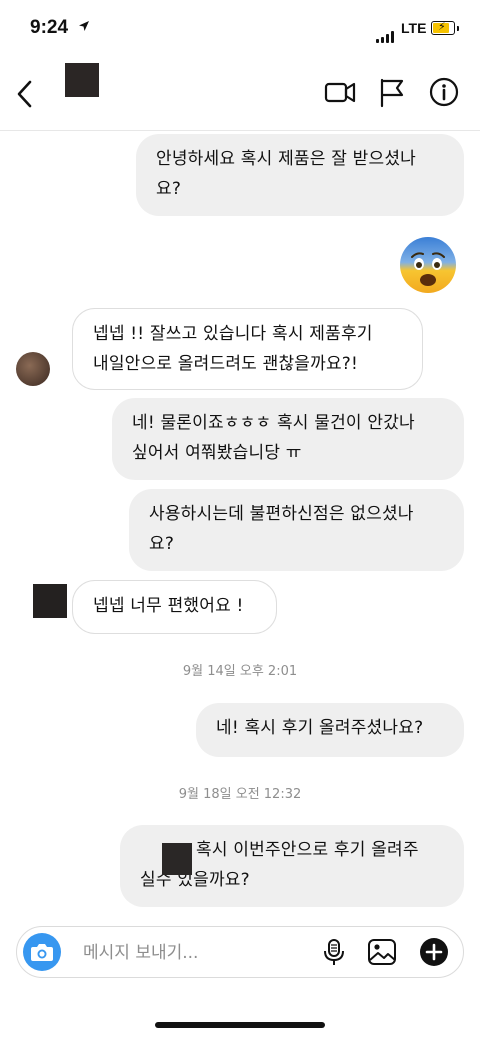 Image resolution: width=480 pixels, height=1039 pixels. Describe the element at coordinates (25, 94) in the screenshot. I see `back-icon` at that location.